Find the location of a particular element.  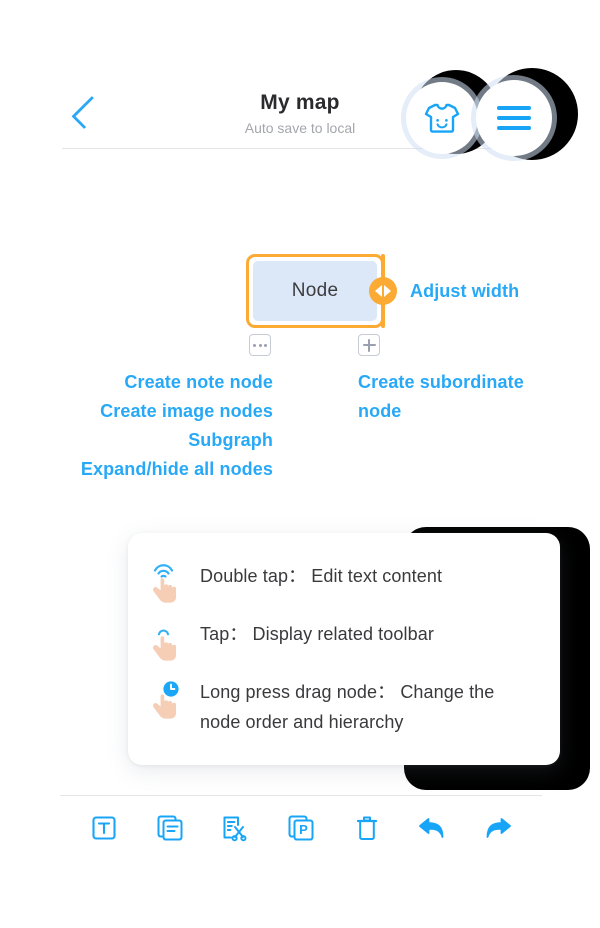

gesture-text-tap: Tap： Display related toolbar is located at coordinates (317, 634).